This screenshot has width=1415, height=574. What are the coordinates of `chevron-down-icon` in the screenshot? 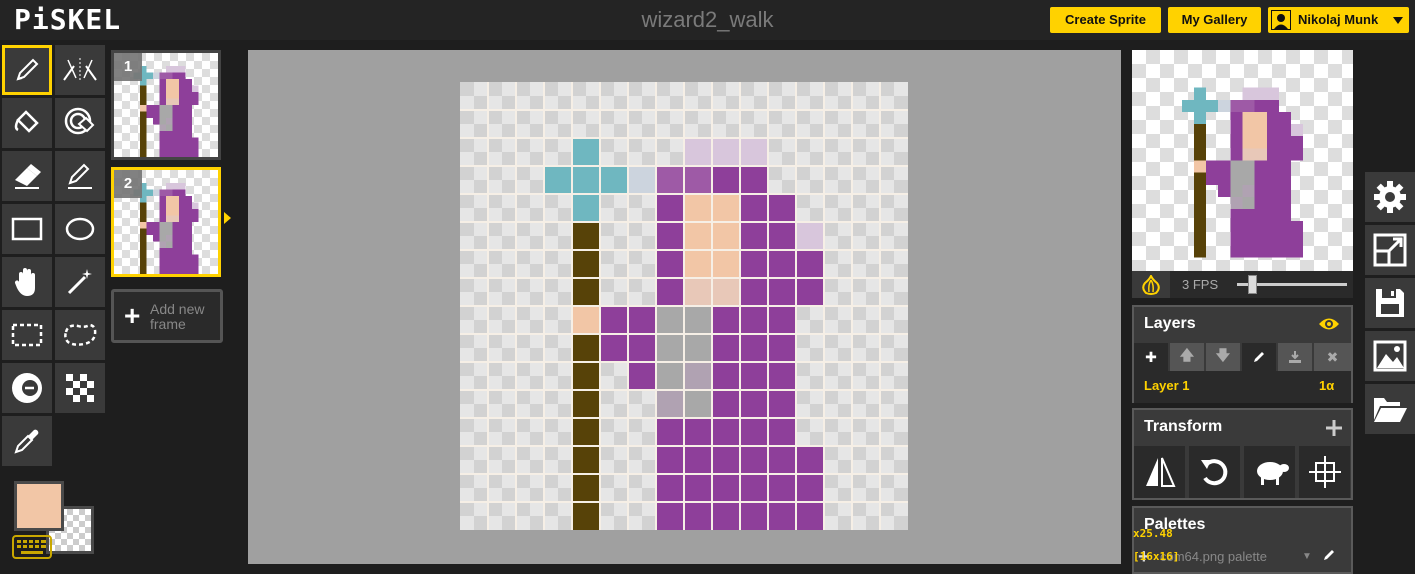 It's located at (1398, 20).